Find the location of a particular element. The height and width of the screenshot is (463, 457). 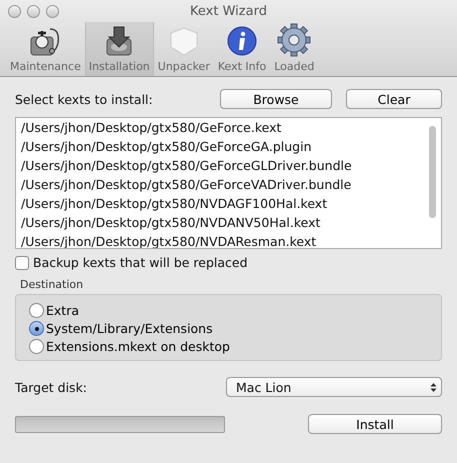

kext-path-item: /Users/jhon/Desktop/gtx580/GeForceVADriver.bundle is located at coordinates (228, 184).